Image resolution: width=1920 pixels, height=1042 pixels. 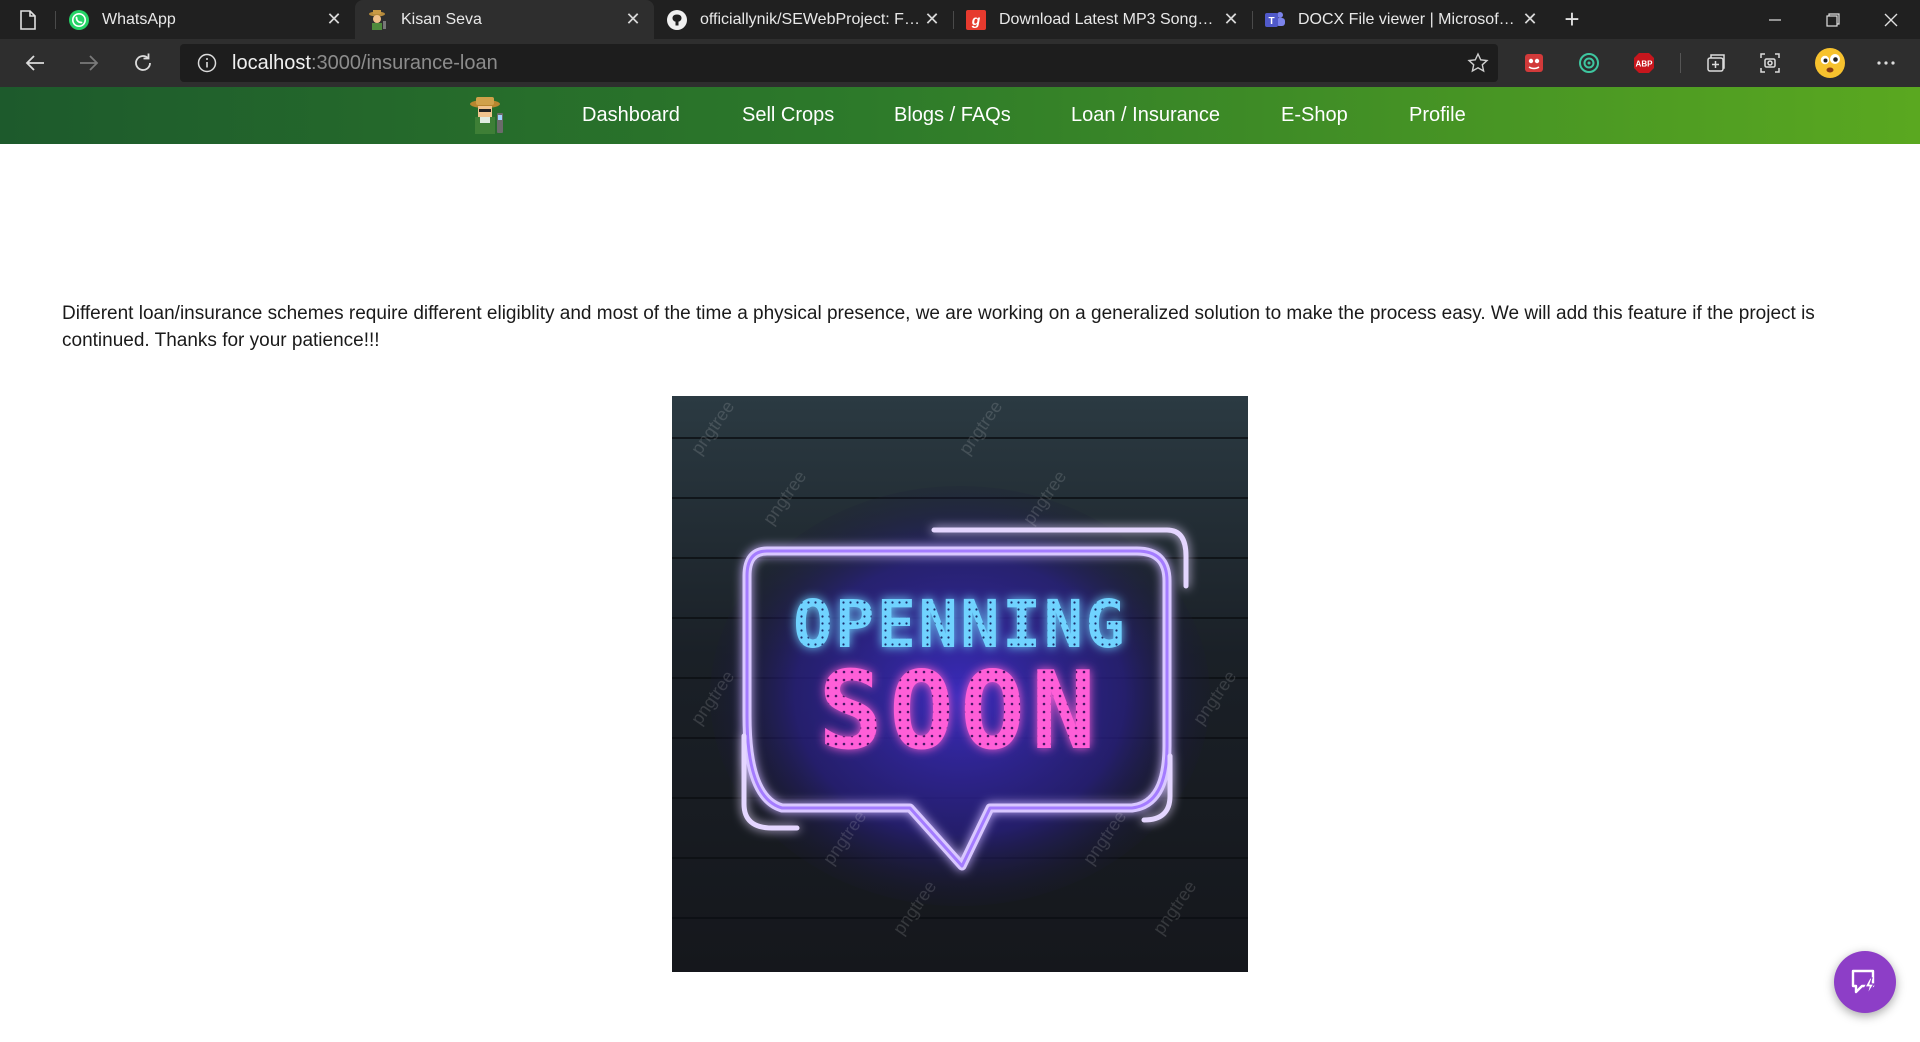 I want to click on feedback-chat-button, so click(x=1865, y=982).